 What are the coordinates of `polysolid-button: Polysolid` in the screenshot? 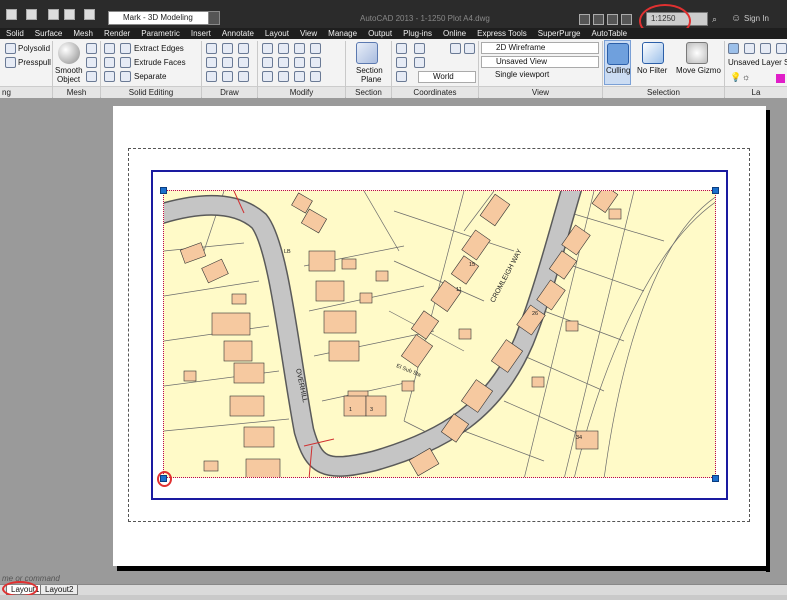 It's located at (34, 48).